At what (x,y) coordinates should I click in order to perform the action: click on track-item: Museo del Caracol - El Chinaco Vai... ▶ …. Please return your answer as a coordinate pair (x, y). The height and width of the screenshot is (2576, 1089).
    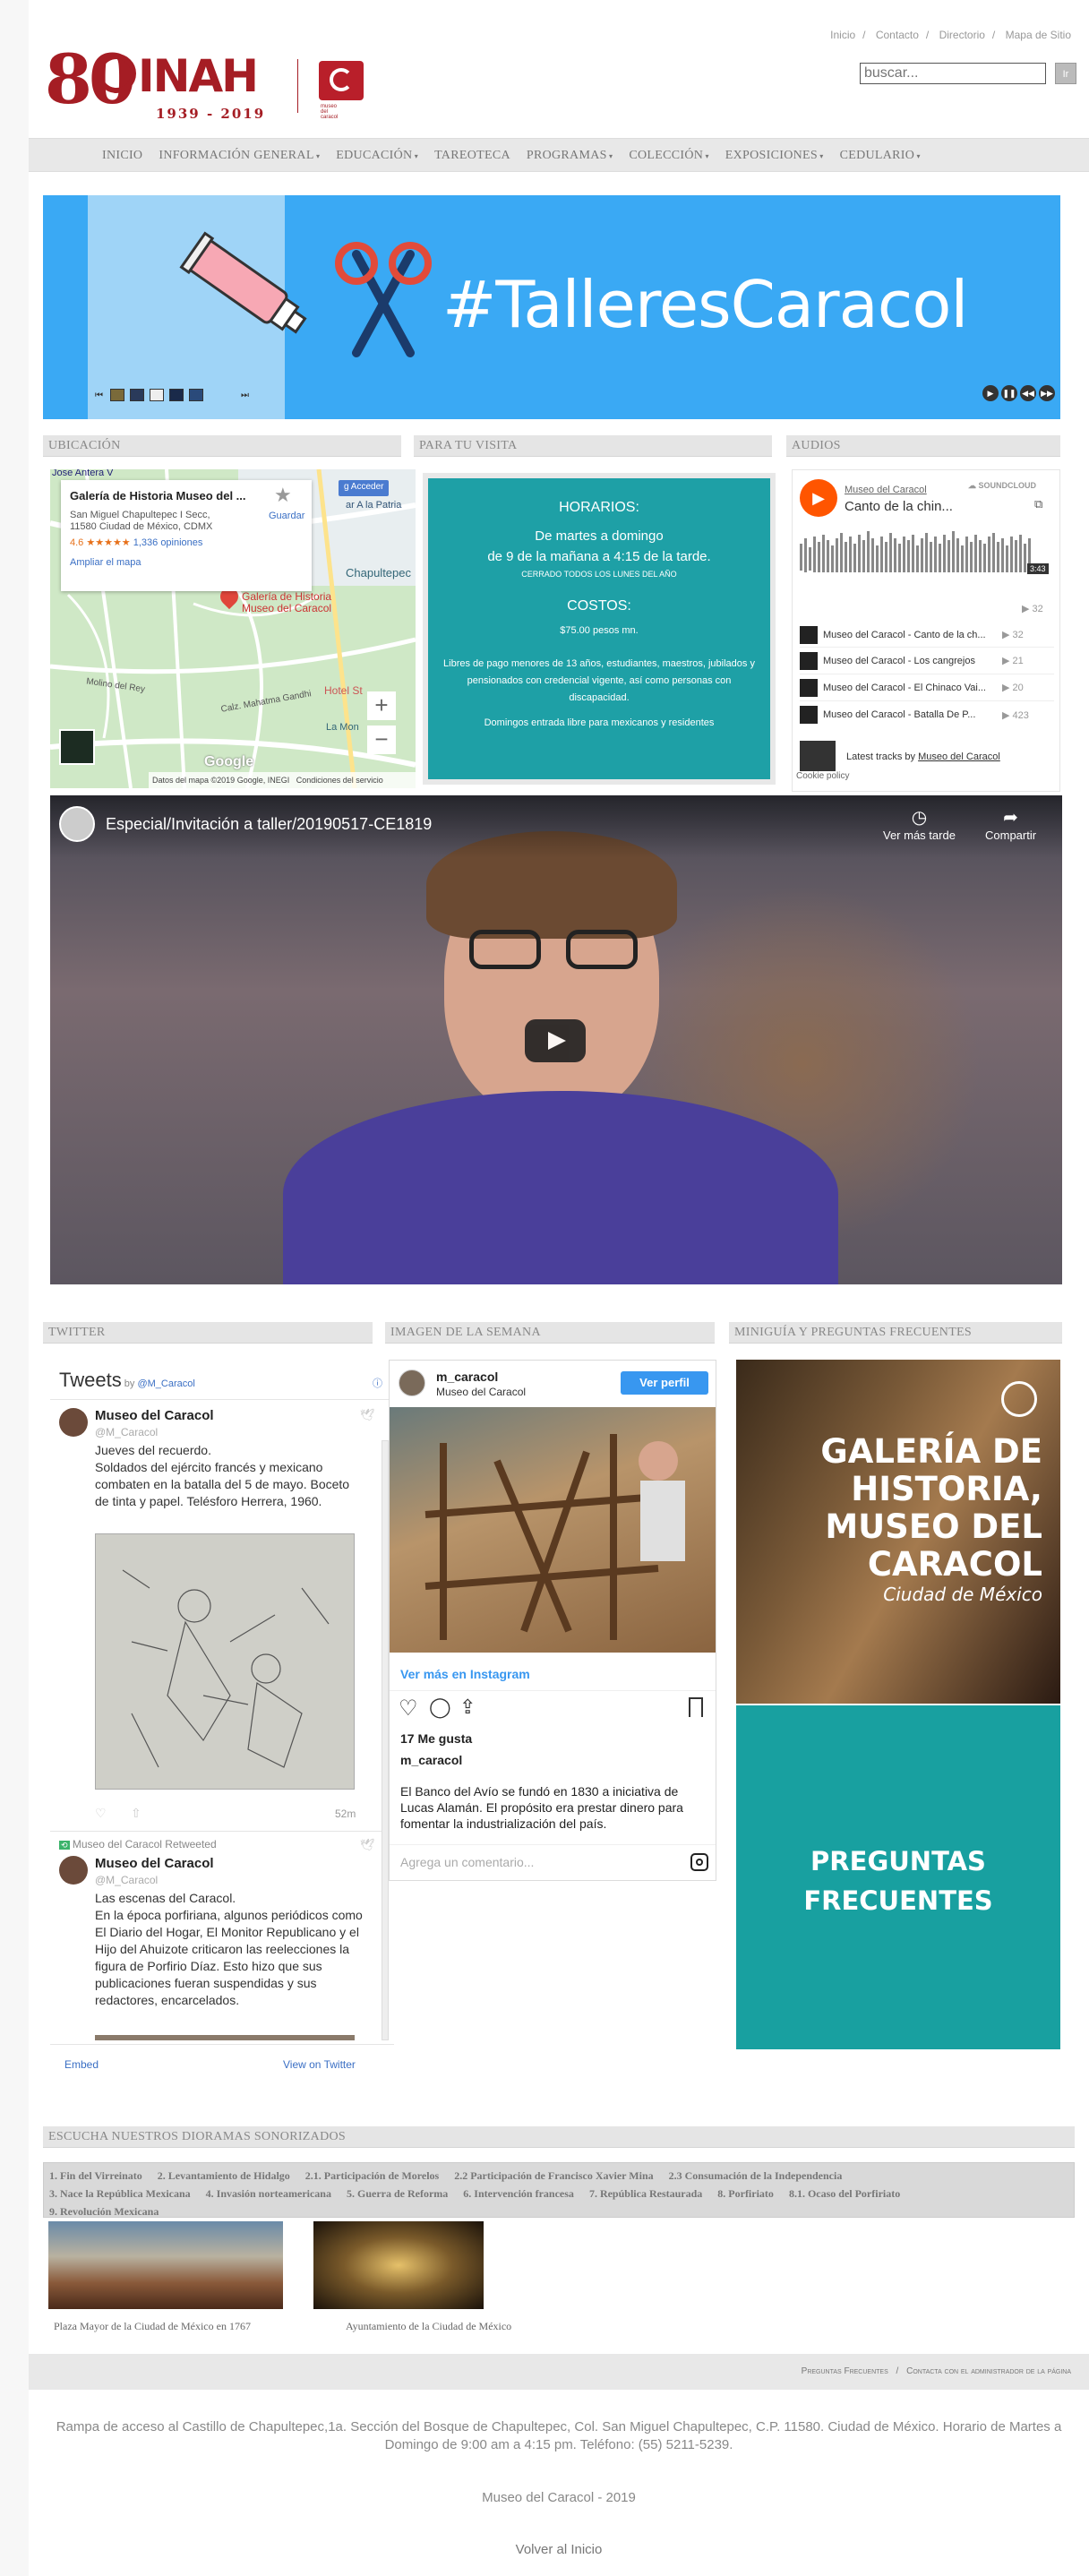
    Looking at the image, I should click on (927, 687).